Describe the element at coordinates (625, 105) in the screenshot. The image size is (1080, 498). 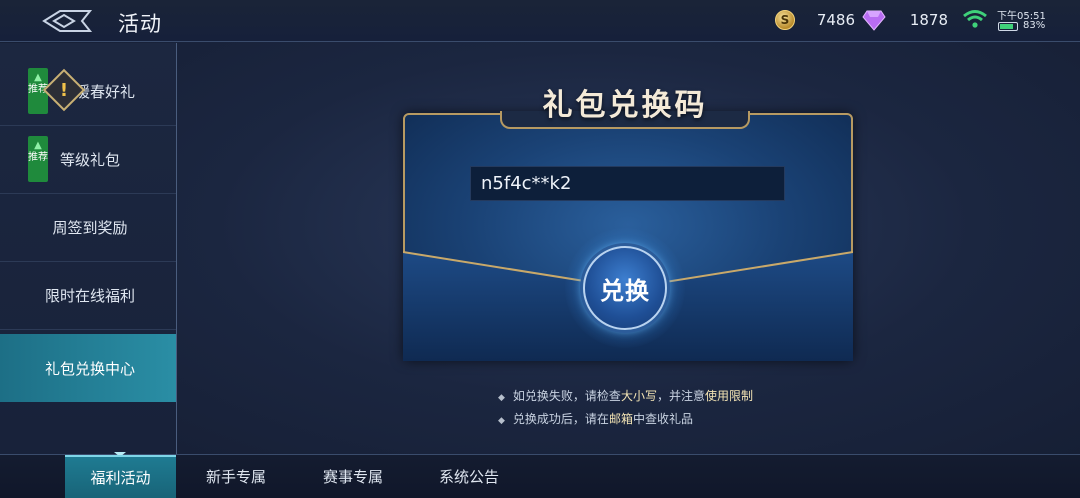
I see `card-title: 礼包兑换码` at that location.